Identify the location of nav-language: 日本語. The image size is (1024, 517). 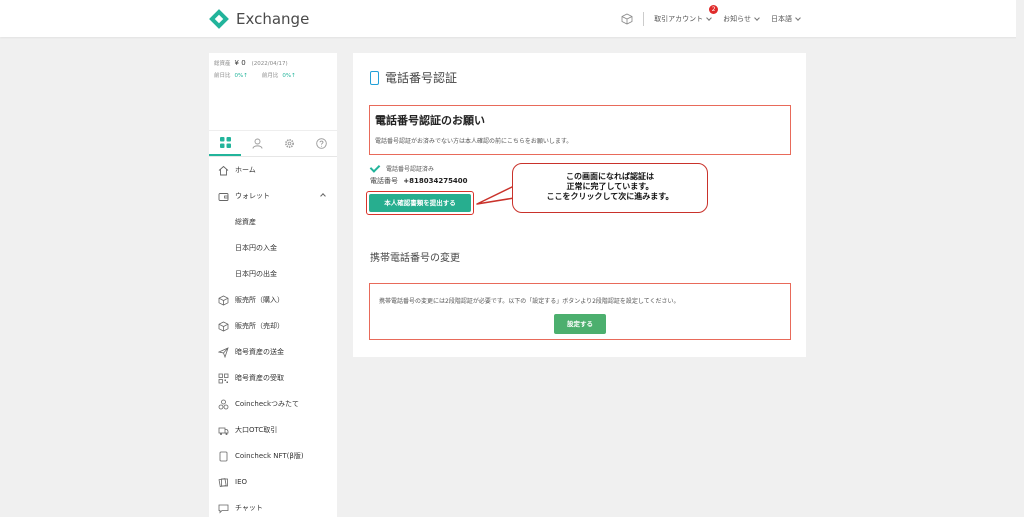
(786, 19).